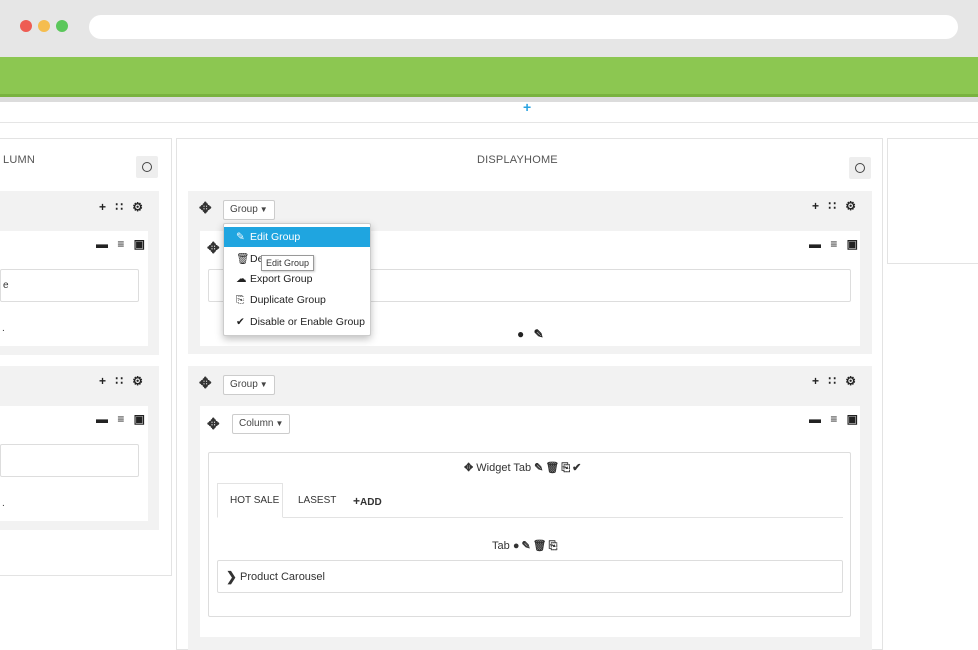 This screenshot has height=650, width=978. I want to click on menu-item-duplicate-group: ⎘ Duplicate Group, so click(297, 300).